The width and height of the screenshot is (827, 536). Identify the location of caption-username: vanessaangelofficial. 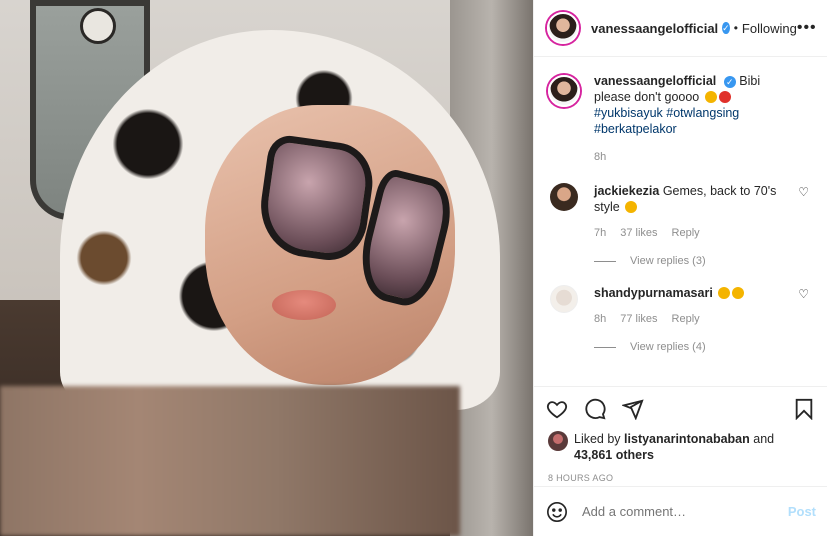
(655, 81).